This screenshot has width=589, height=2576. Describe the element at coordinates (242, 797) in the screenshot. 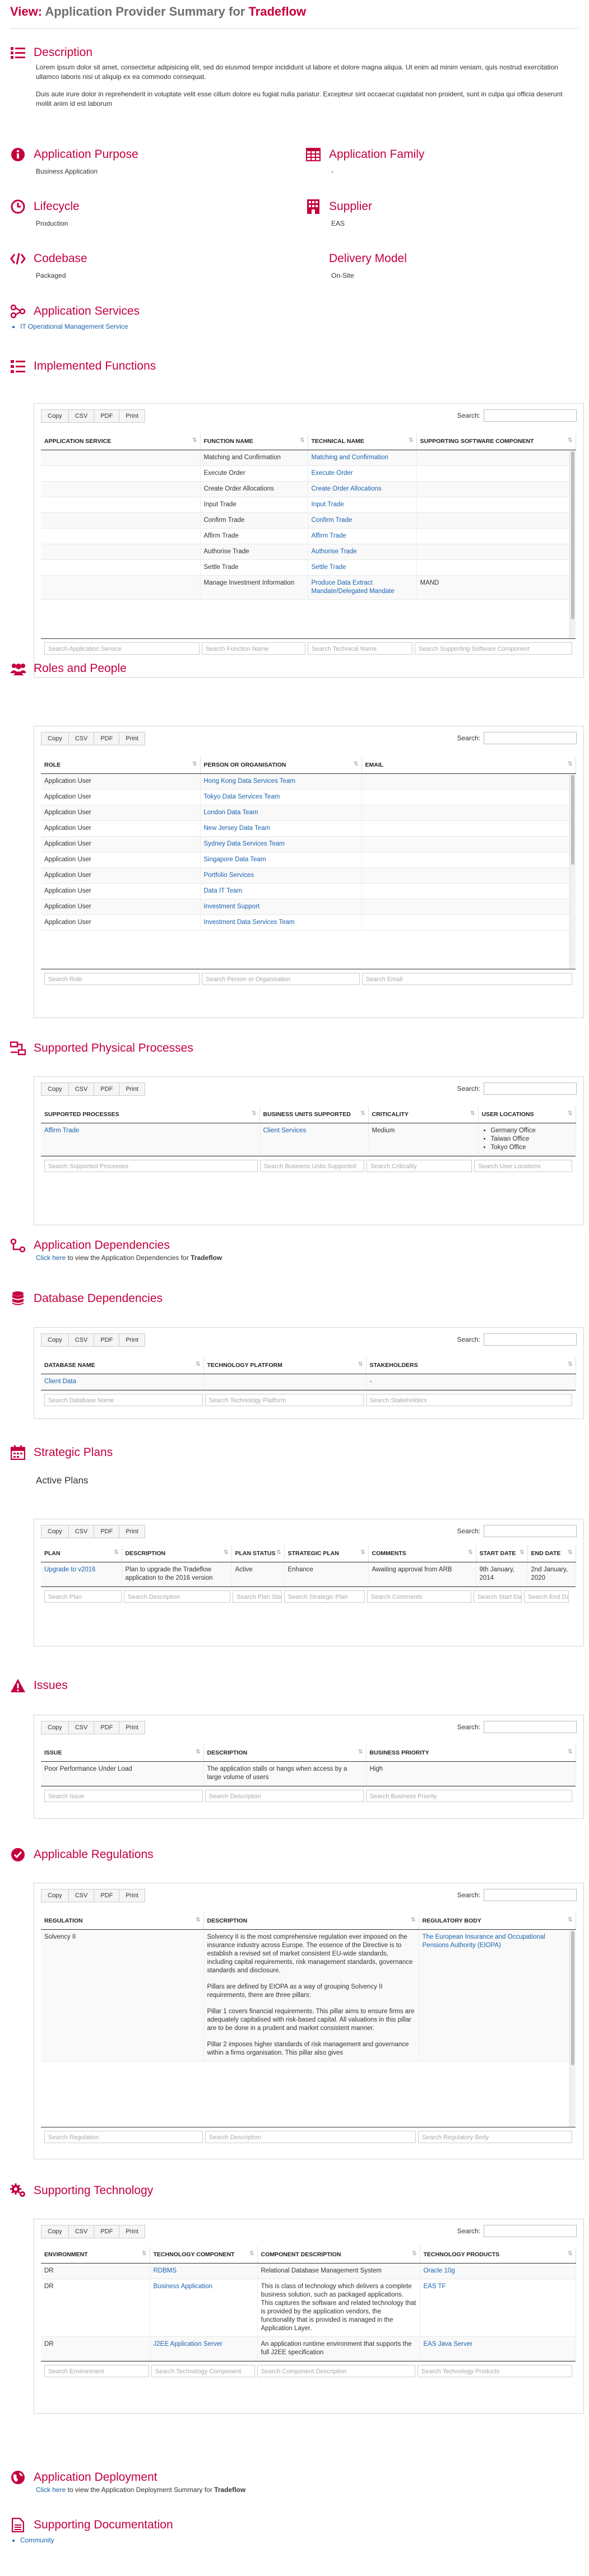

I see `person-link: Tokyo Data Services Team` at that location.